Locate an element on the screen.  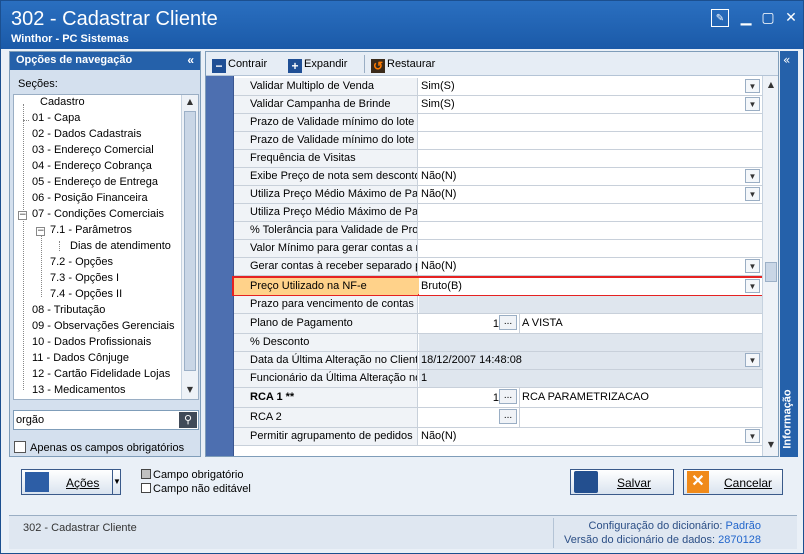
tree-item-dias-atendimento: Dias de atendimento is located at coordinates (120, 248).